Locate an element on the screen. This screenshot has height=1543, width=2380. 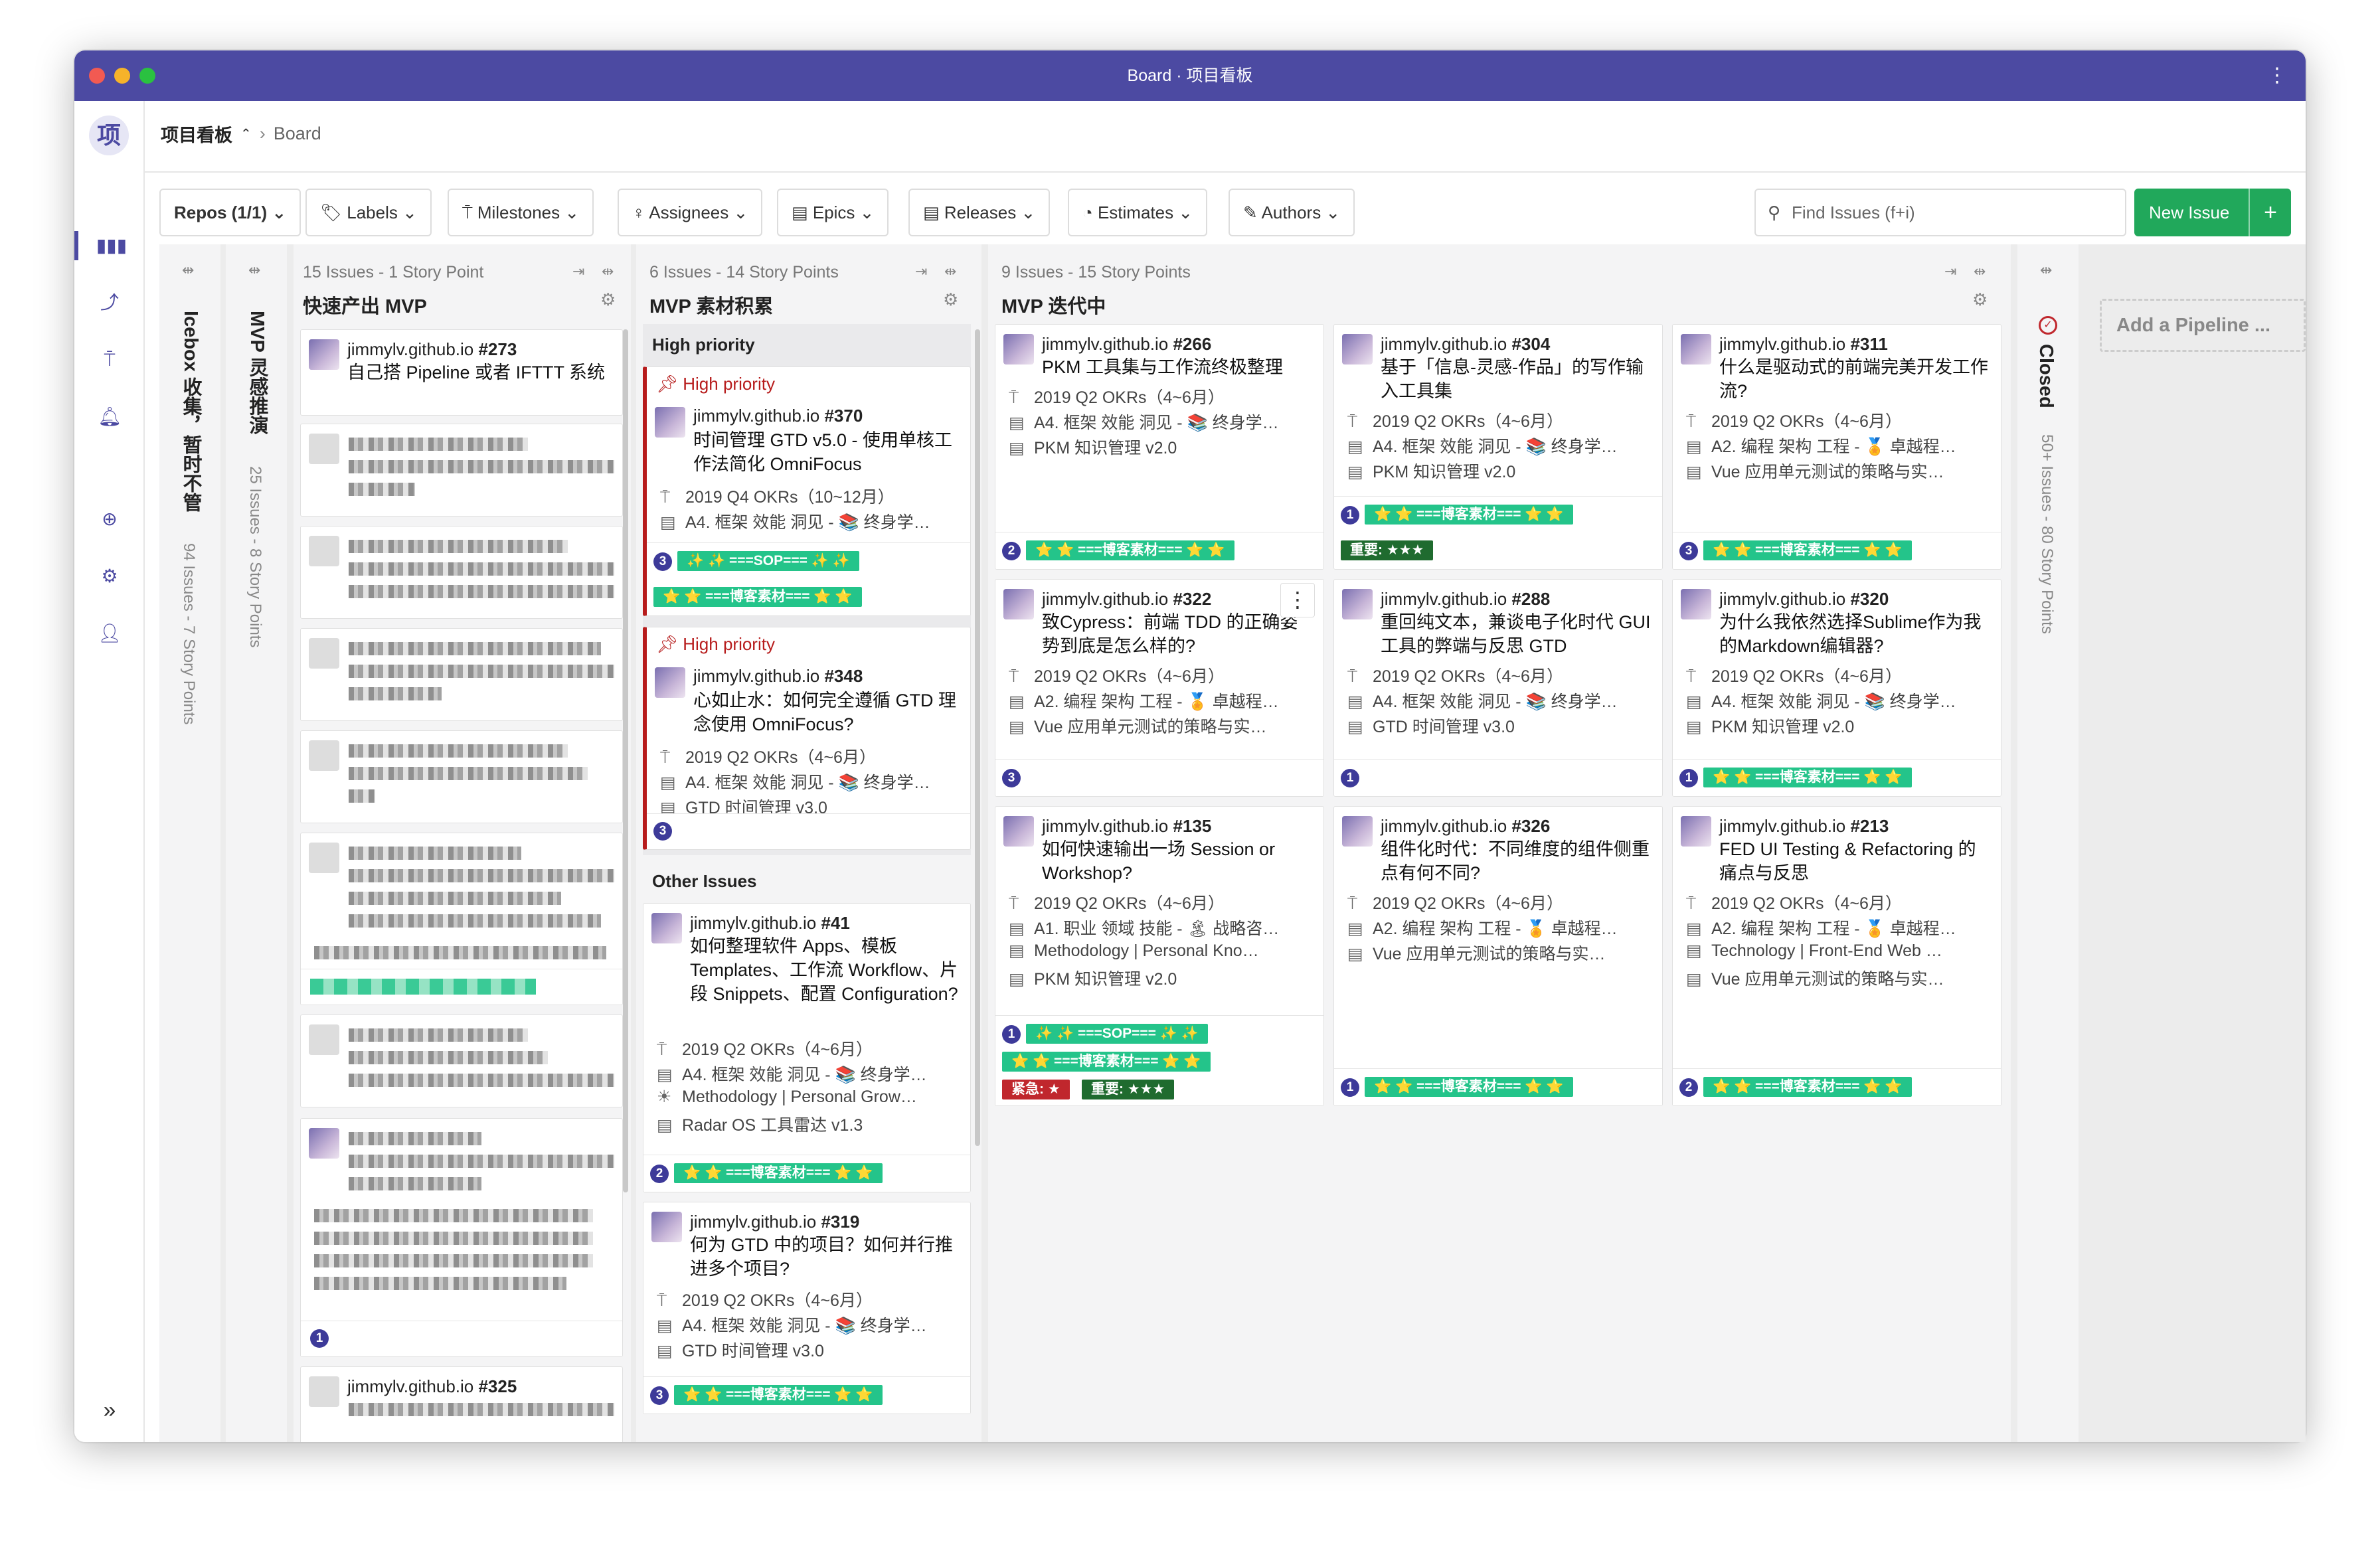
issue-title: 心如止水：如何完全遵循 GTD 理念使用 OmniFocus? is located at coordinates (827, 712).